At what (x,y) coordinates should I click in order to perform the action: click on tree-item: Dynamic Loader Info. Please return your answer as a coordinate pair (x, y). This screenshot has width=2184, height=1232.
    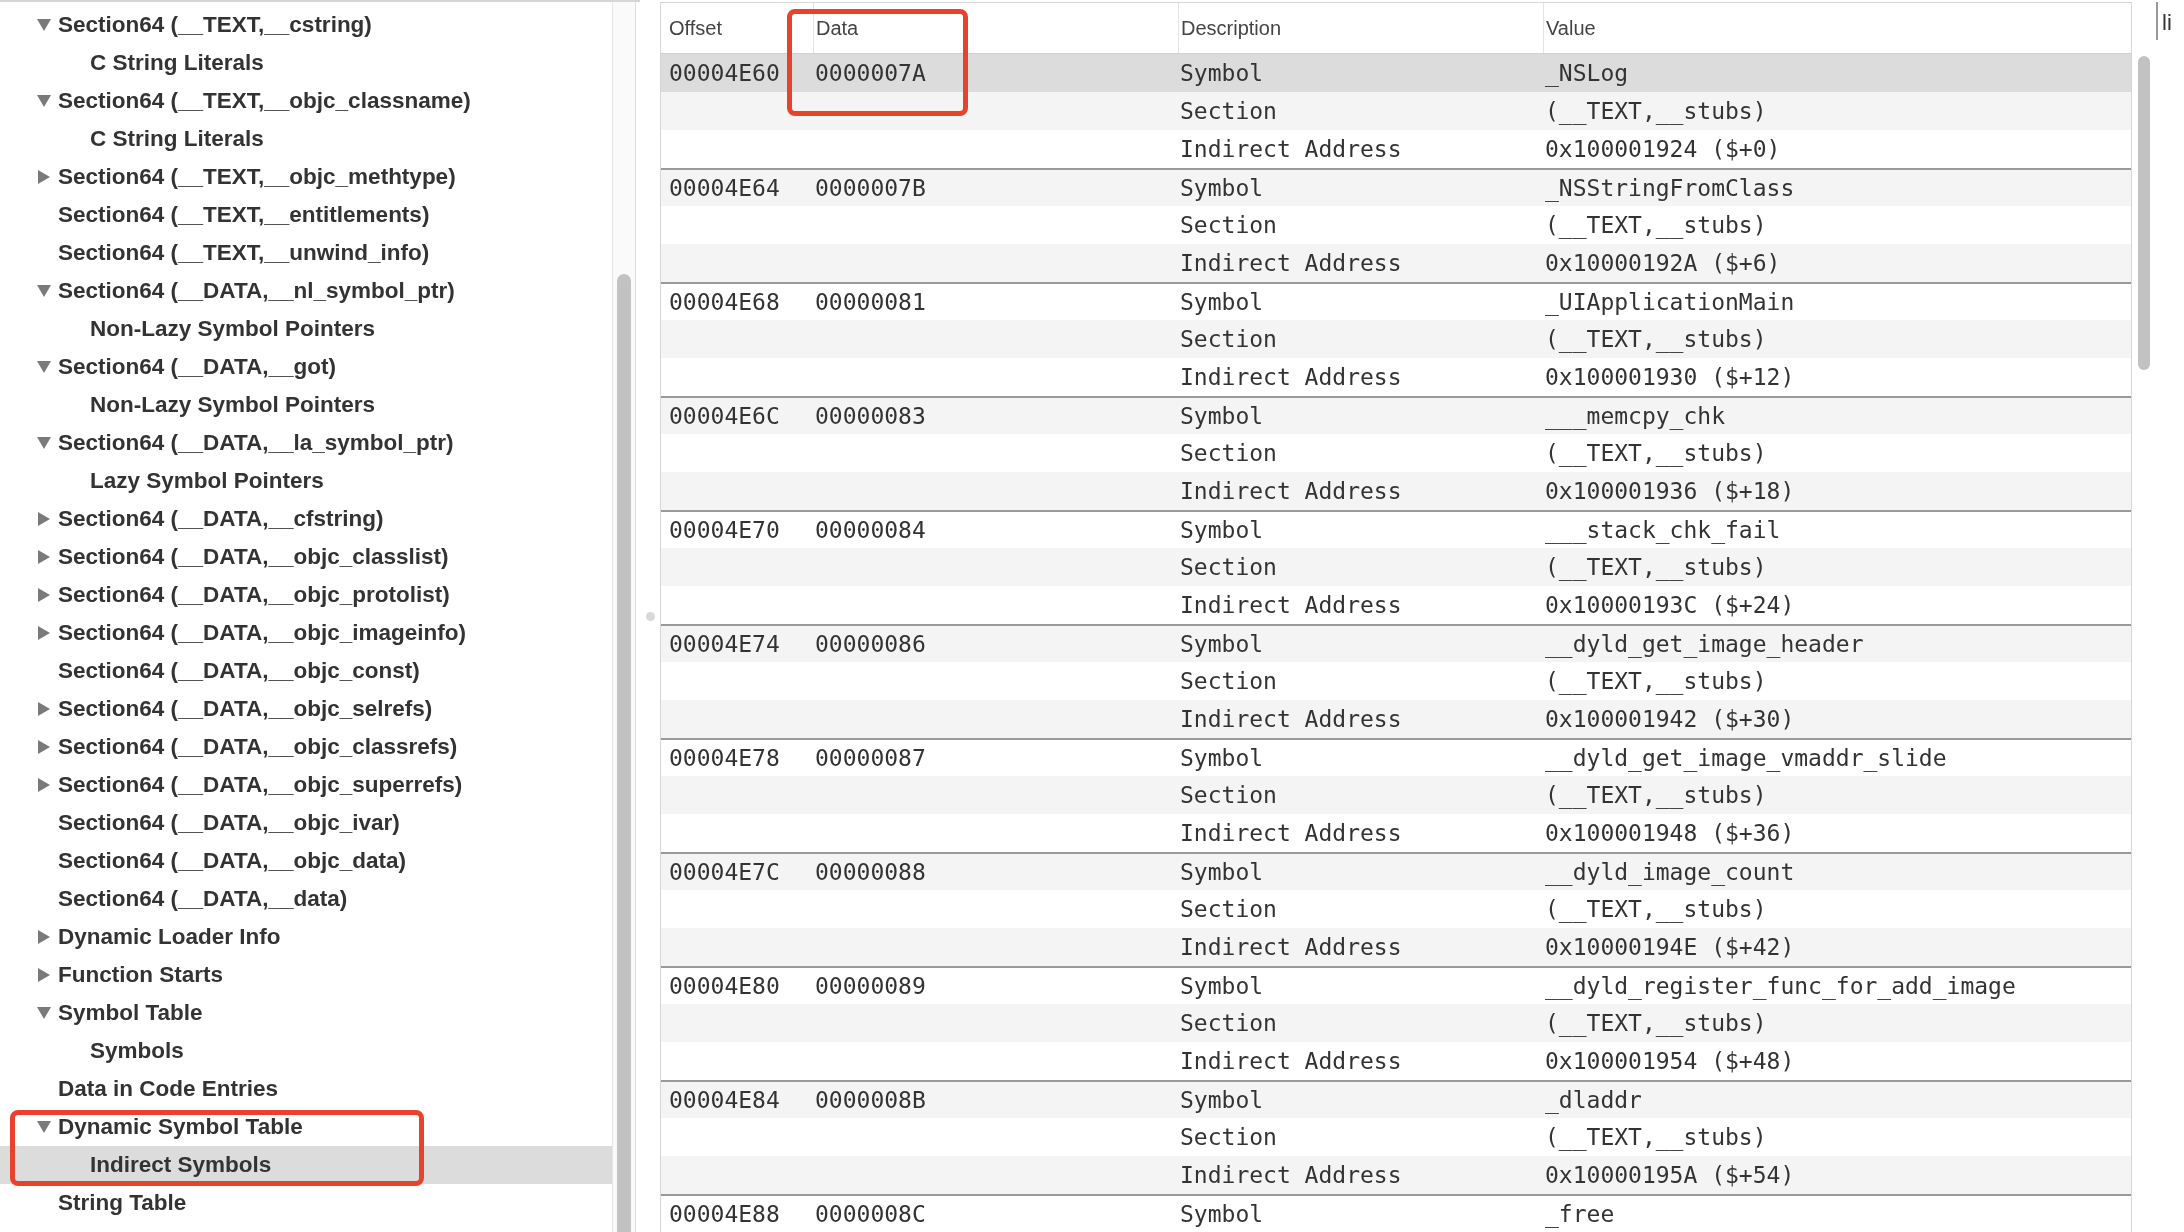
    Looking at the image, I should click on (306, 937).